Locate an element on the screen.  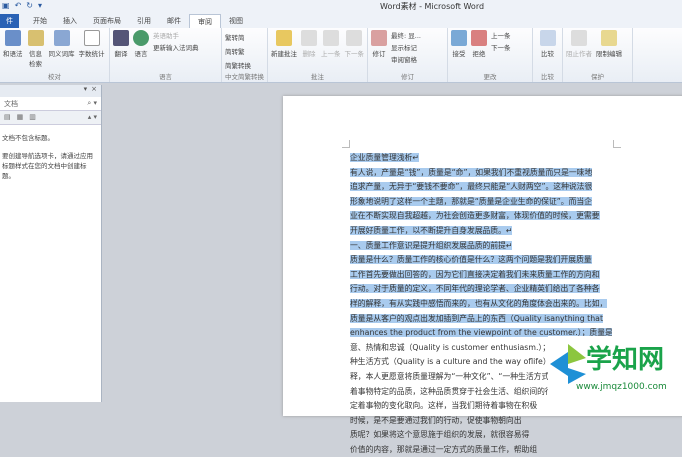
line-text: 开展好质量工作，以不断提升自身发展品质。↵ is located at coordinates (431, 230).